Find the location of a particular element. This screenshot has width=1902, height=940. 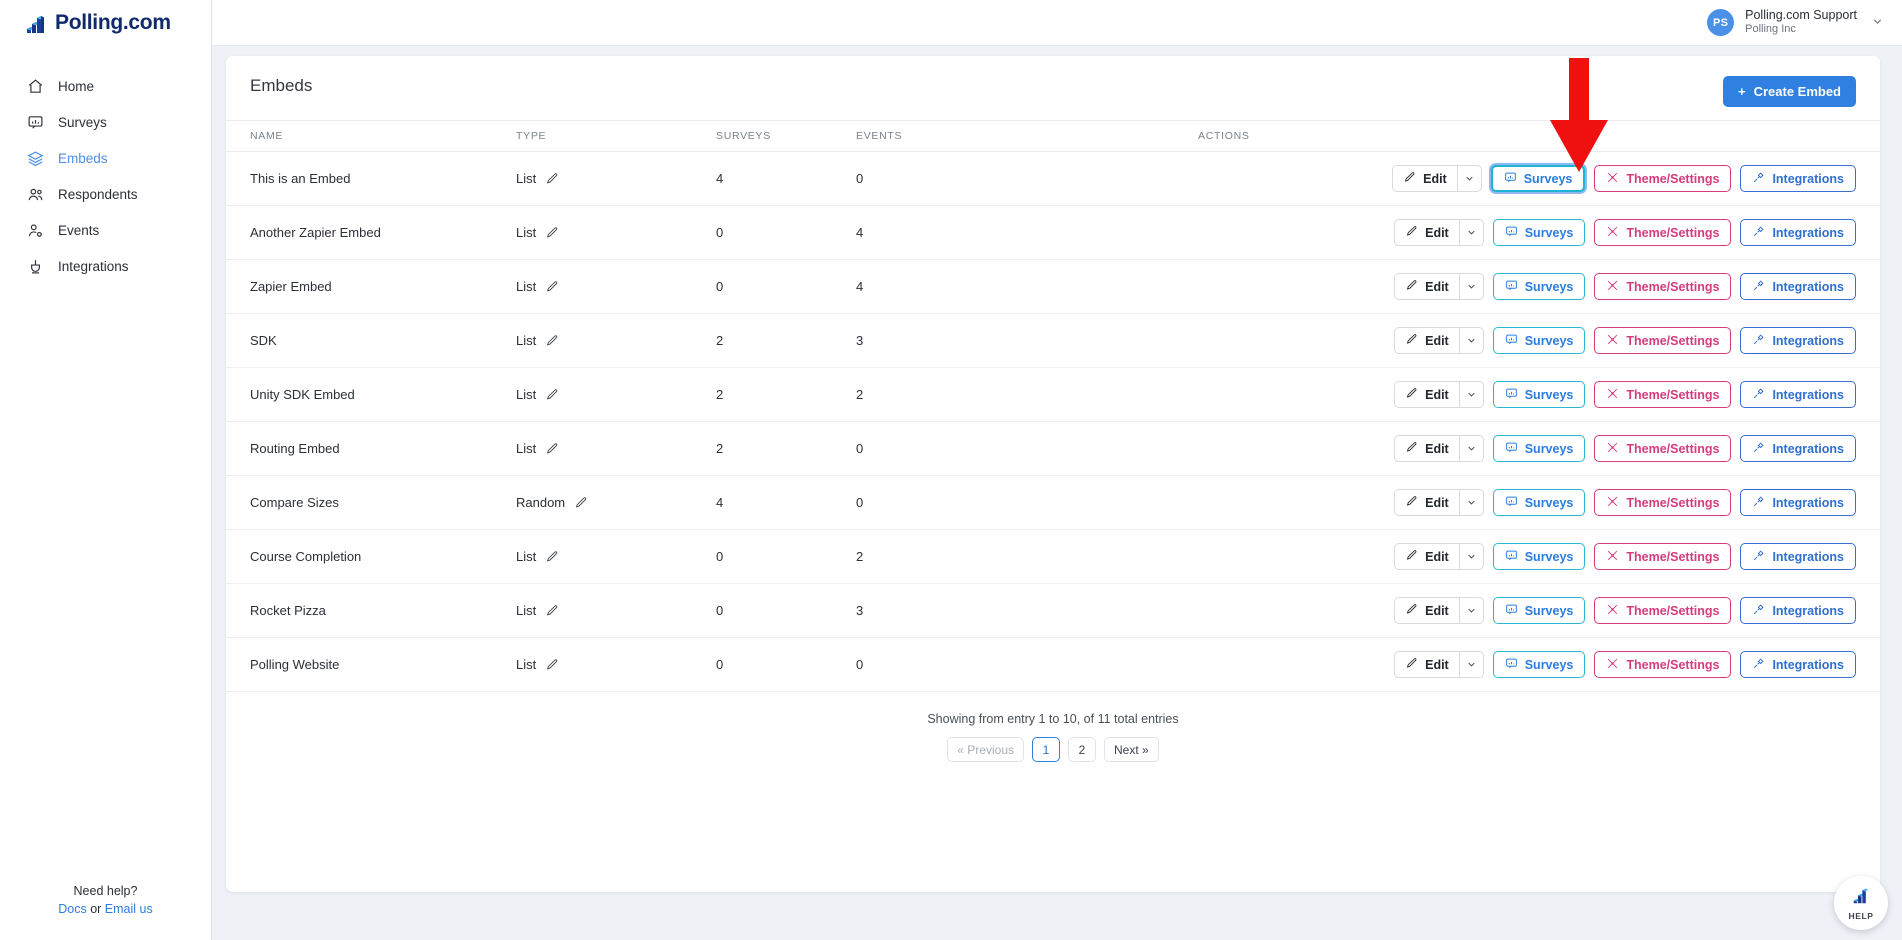

sidebar-item-integrations: Integrations is located at coordinates (105, 266).